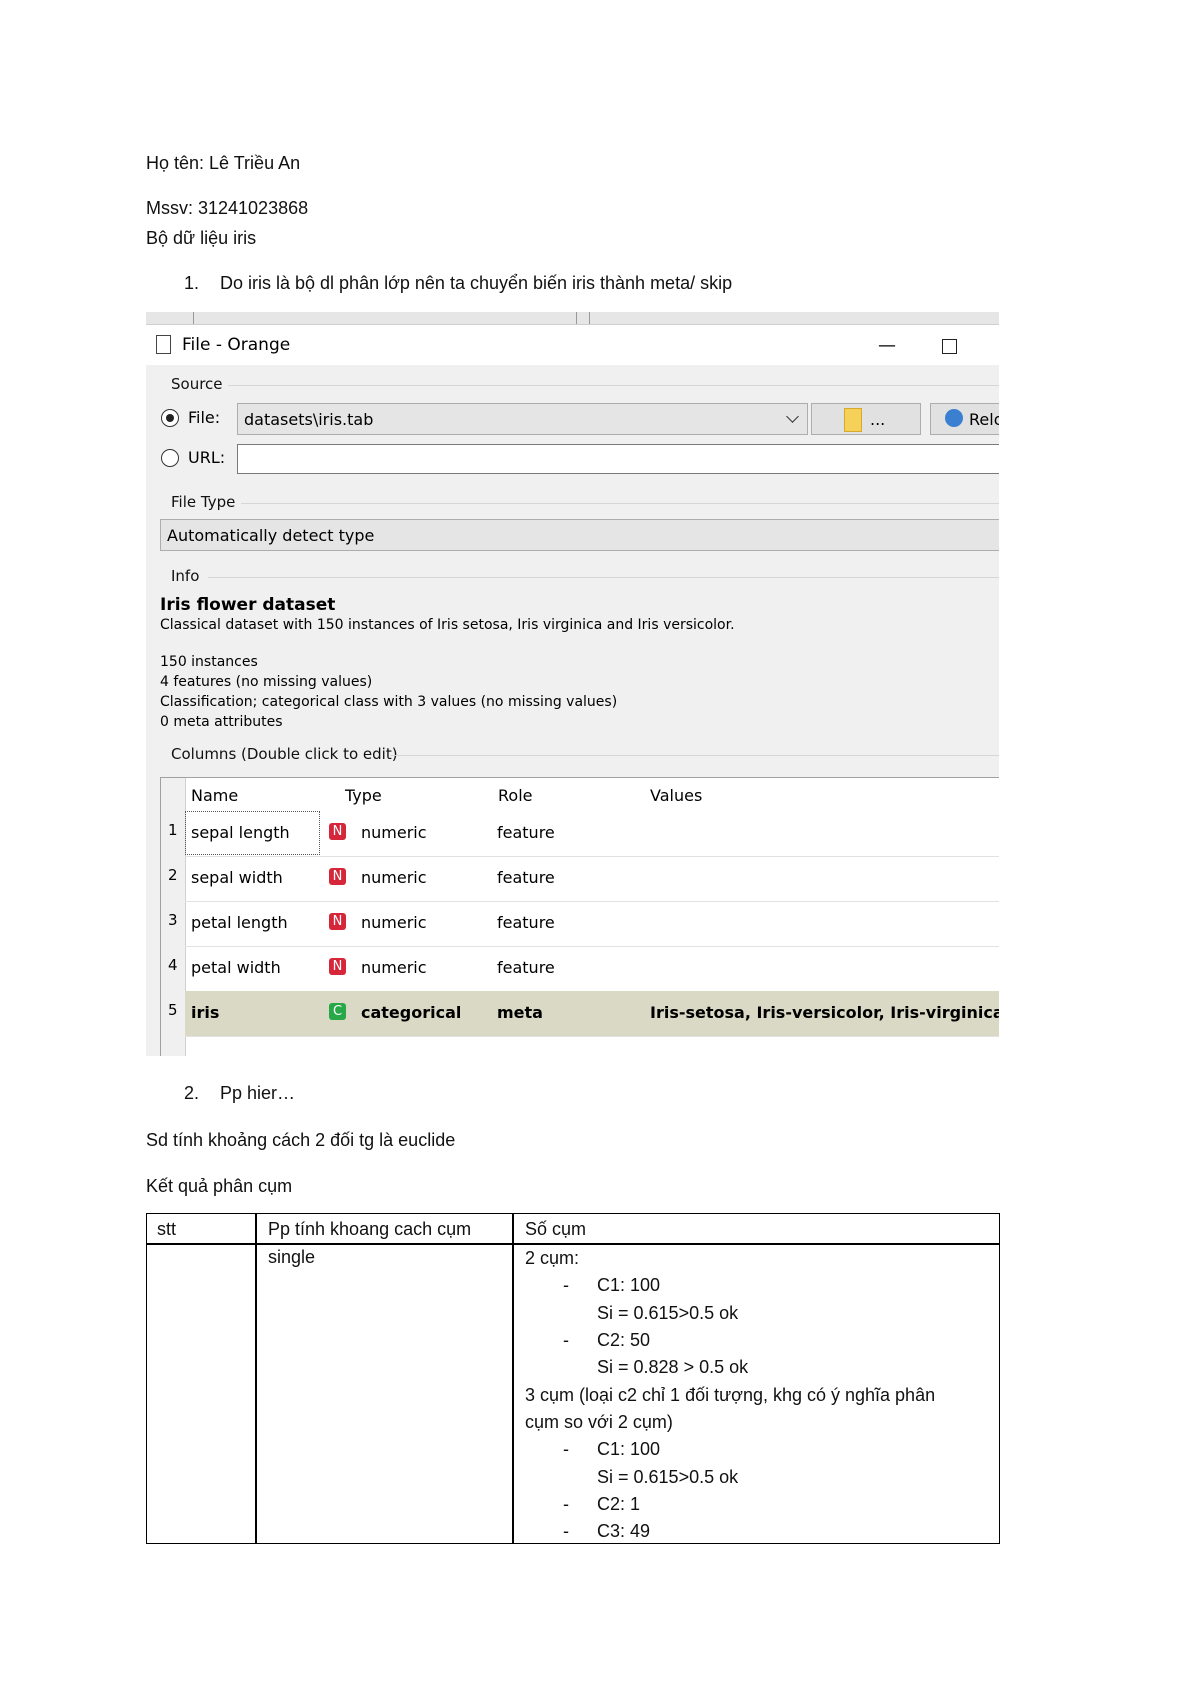 The image size is (1200, 1696). Describe the element at coordinates (572, 318) in the screenshot. I see `window-top-strip` at that location.